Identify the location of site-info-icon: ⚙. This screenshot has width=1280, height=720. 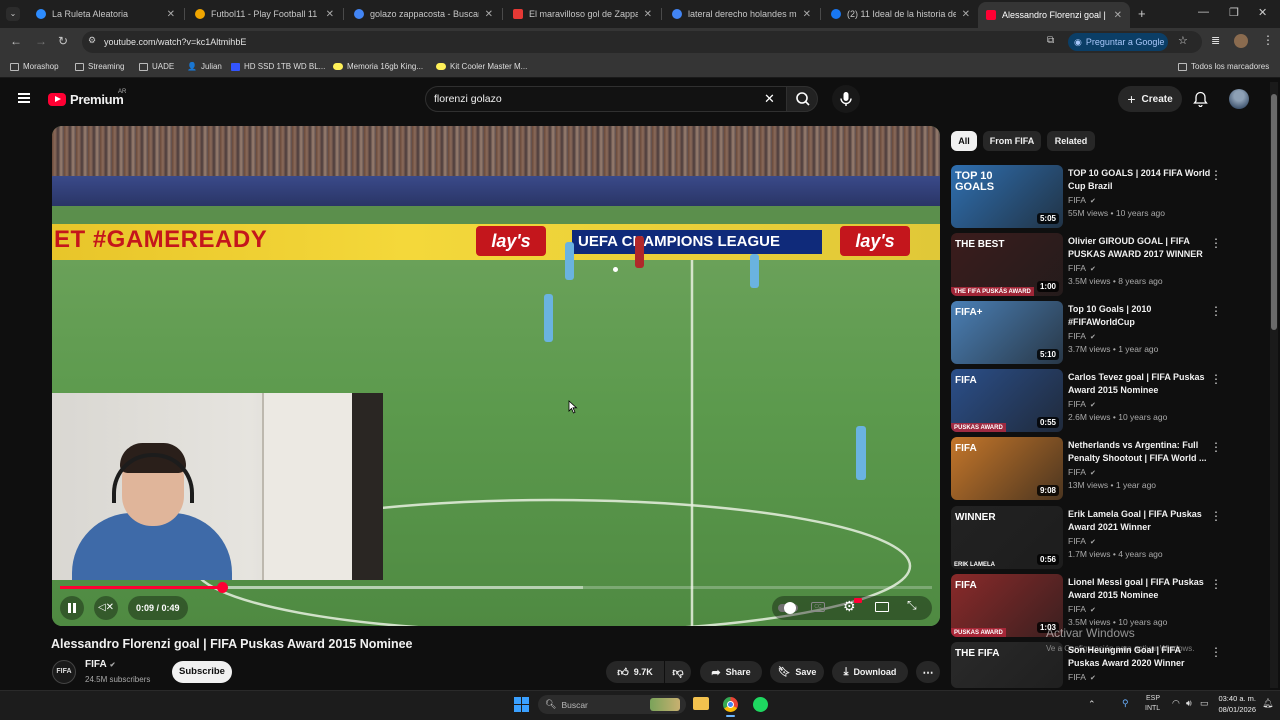
(92, 40).